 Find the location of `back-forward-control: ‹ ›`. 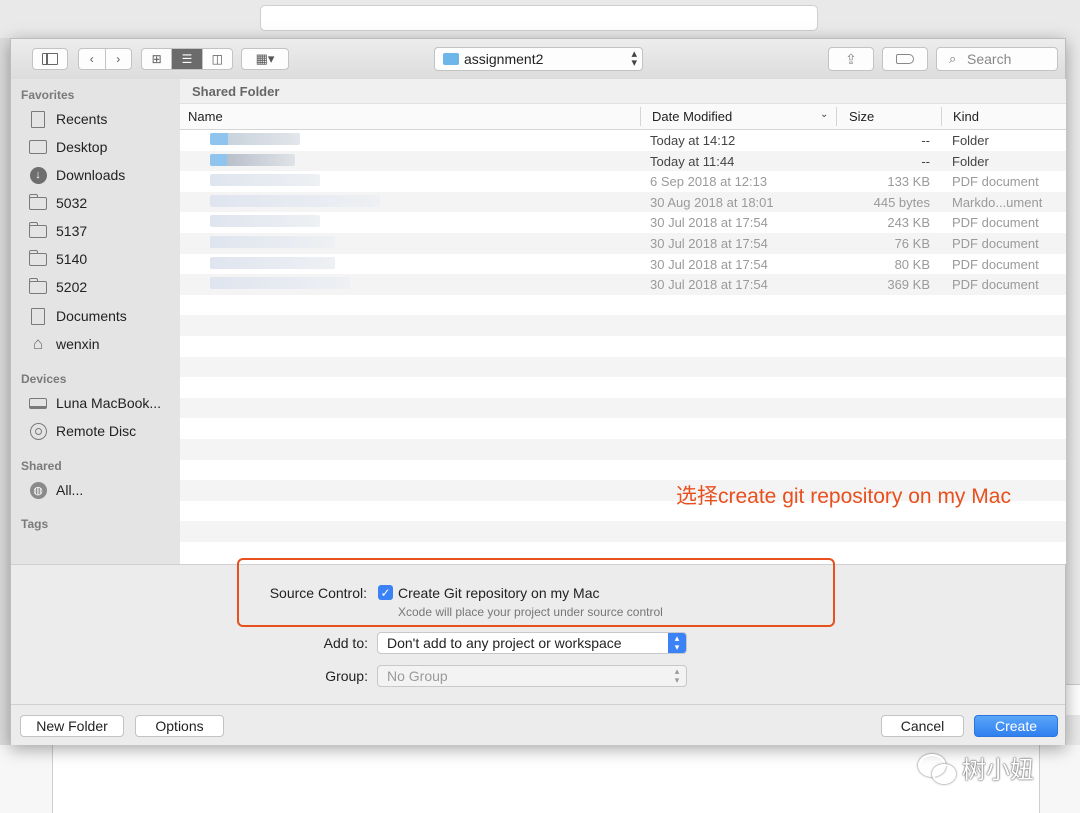

back-forward-control: ‹ › is located at coordinates (105, 59).